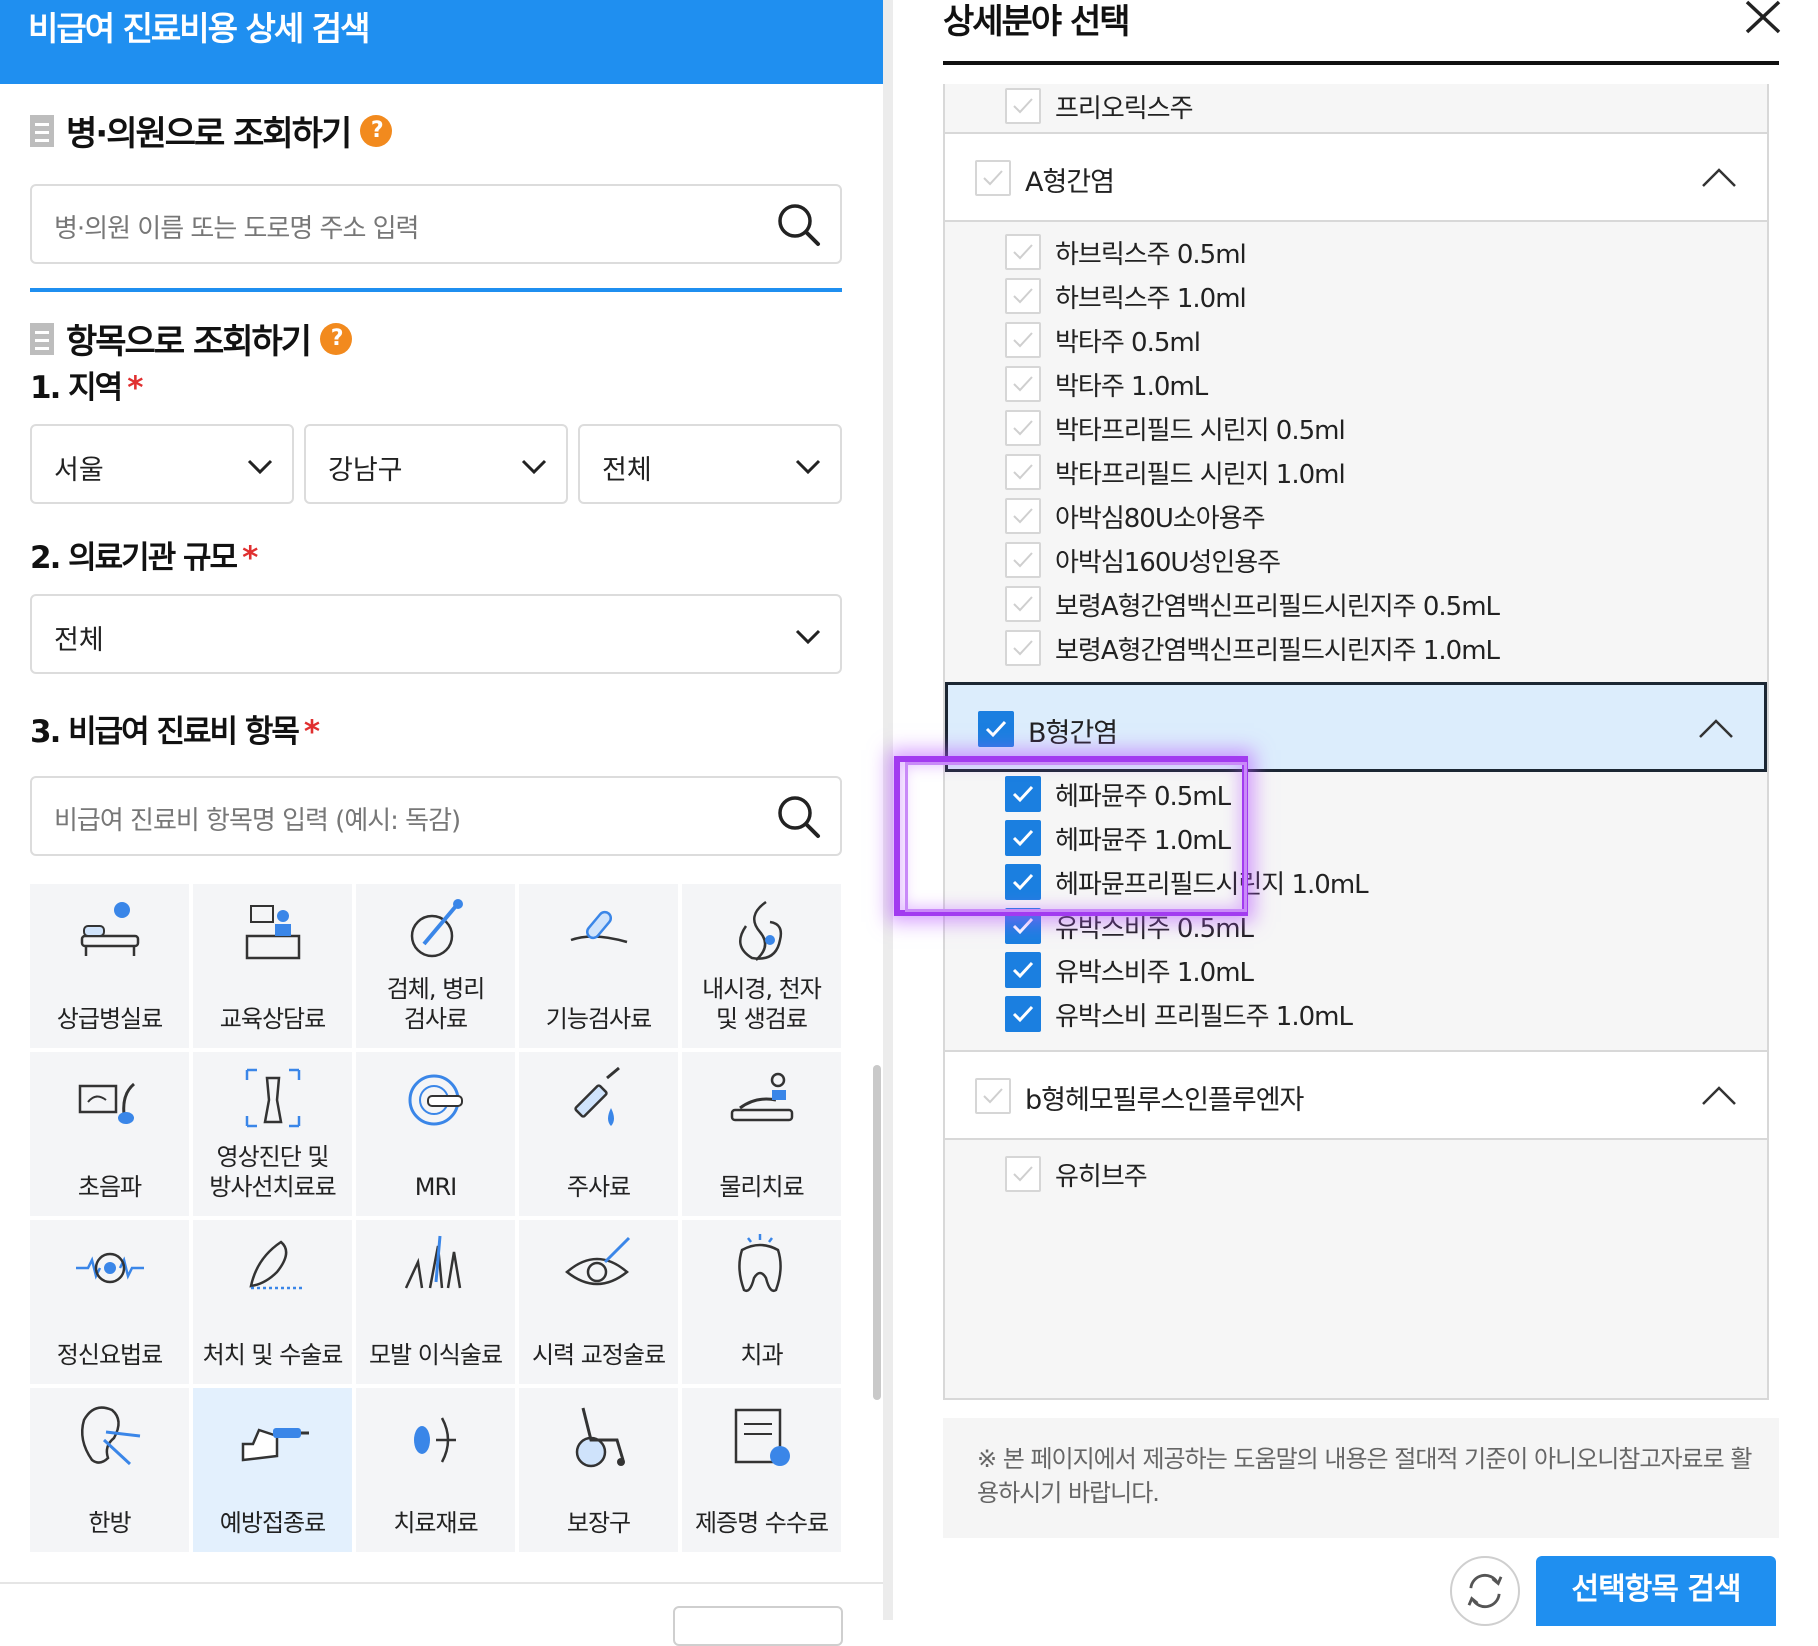 The height and width of the screenshot is (1646, 1818). I want to click on chevron-down-icon, so click(260, 467).